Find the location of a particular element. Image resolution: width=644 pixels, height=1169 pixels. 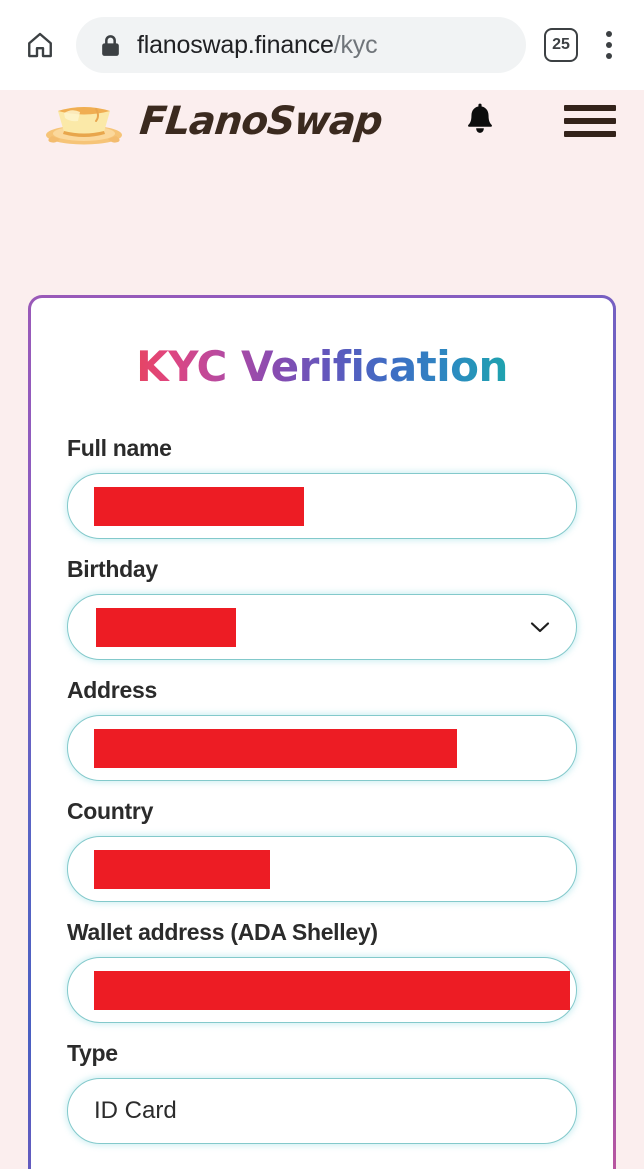

input-country is located at coordinates (322, 869).